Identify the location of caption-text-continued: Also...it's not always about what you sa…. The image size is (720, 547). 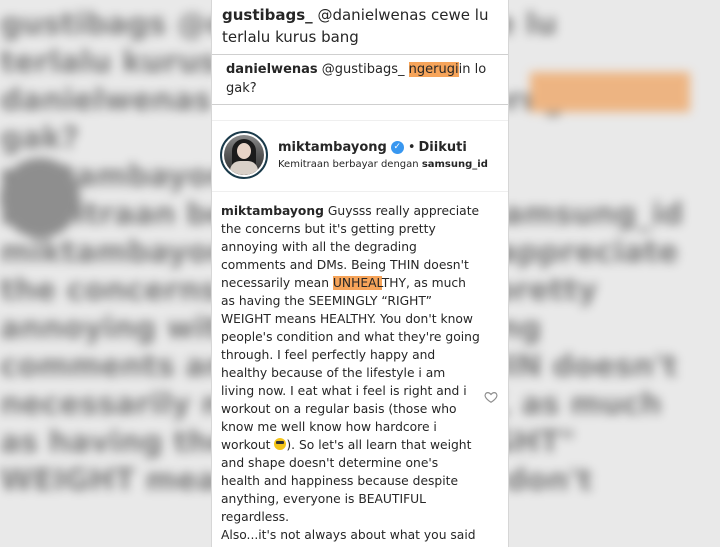
(348, 537).